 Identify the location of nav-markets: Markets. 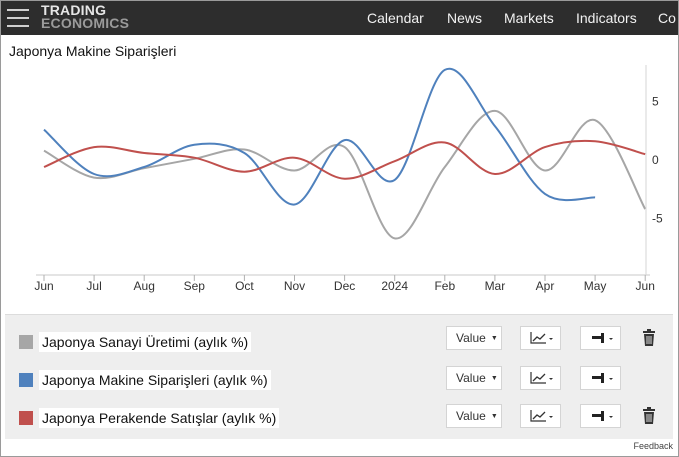
(529, 18).